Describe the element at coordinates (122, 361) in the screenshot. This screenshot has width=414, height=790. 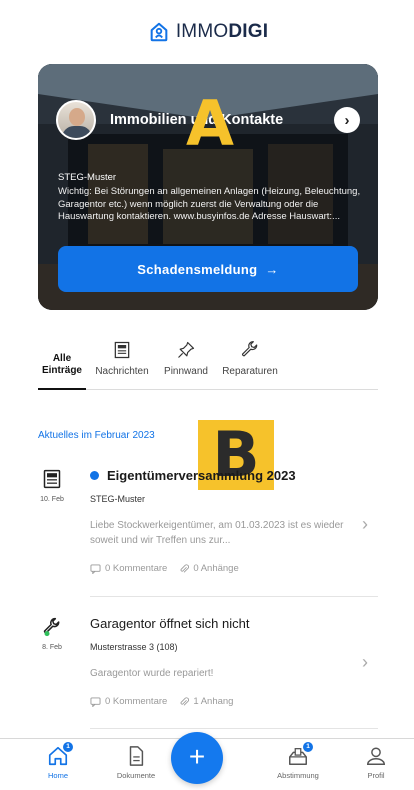
I see `tab-news: Nachrichten` at that location.